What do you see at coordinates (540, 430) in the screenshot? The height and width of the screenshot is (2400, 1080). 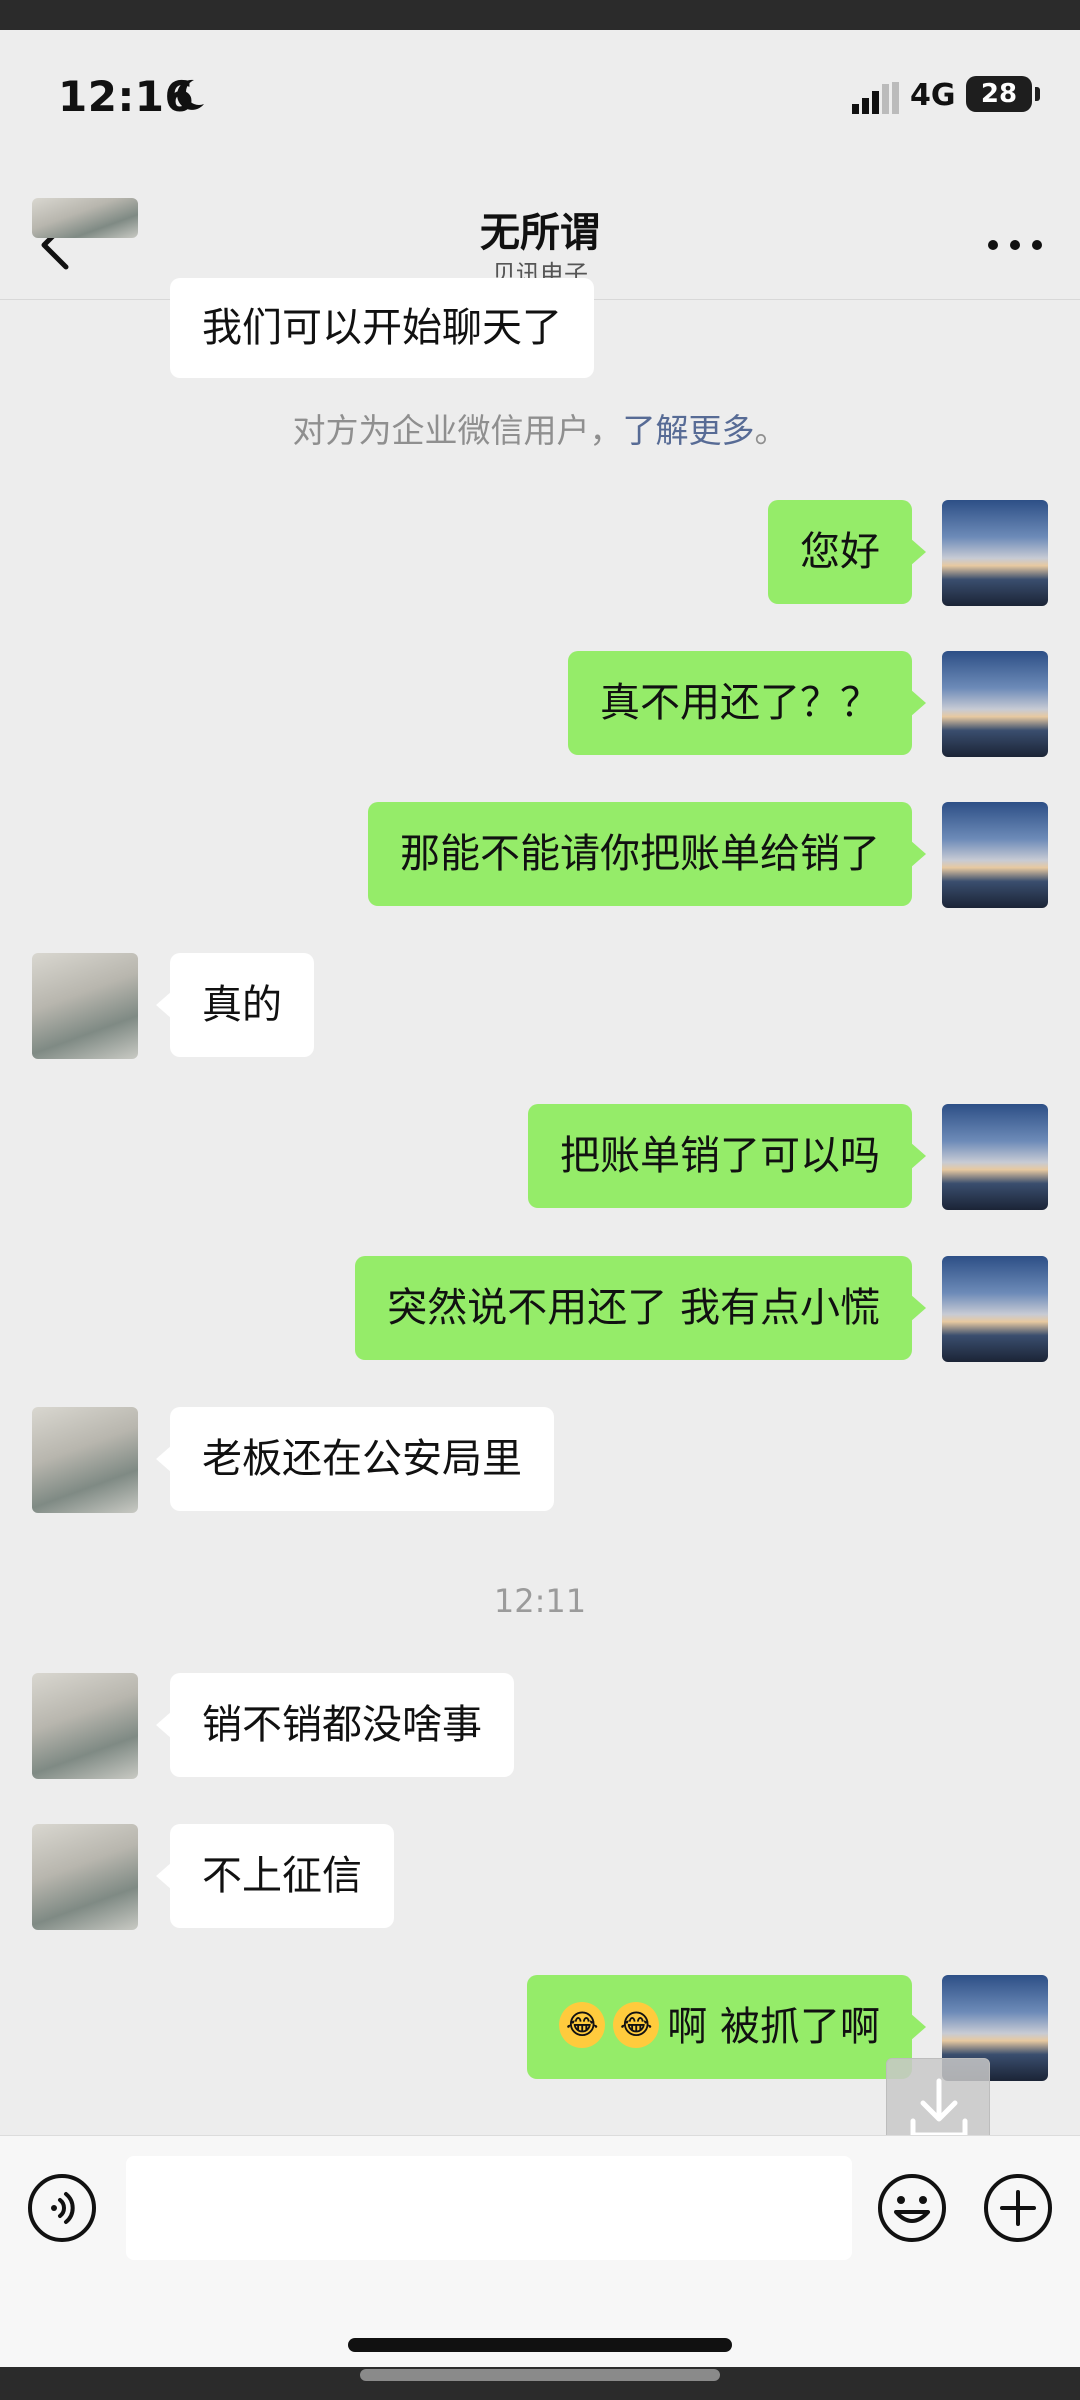 I see `system-notice: 对方为企业微信用户，了解更多。` at bounding box center [540, 430].